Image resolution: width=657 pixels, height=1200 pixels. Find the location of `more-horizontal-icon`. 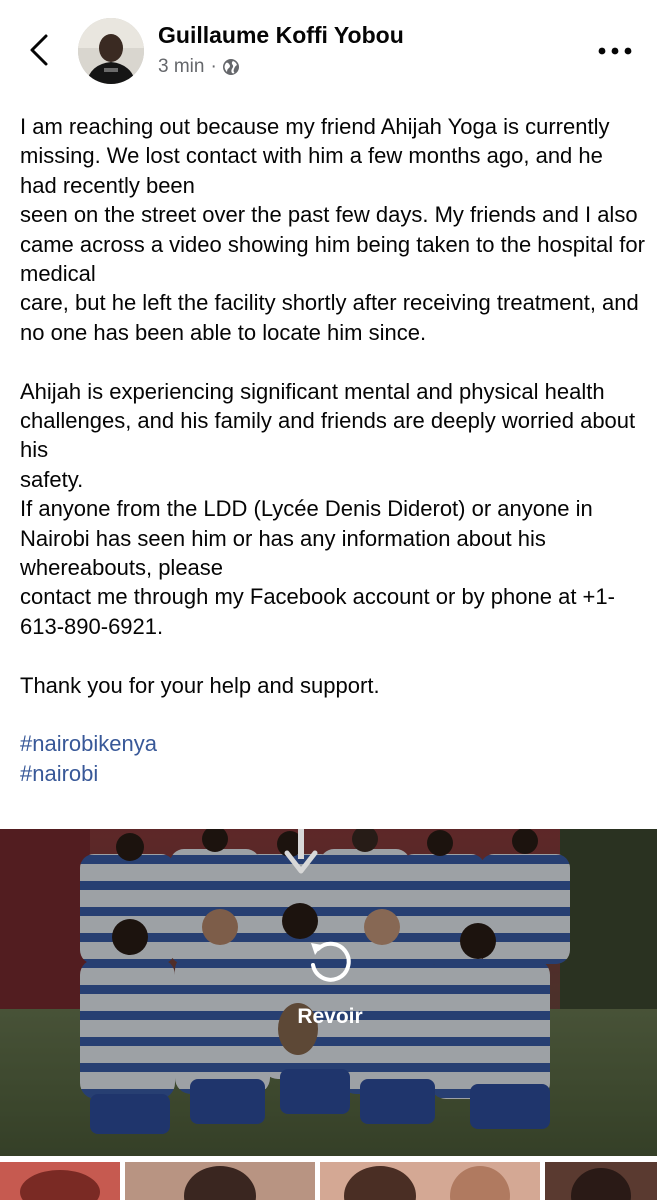

more-horizontal-icon is located at coordinates (615, 51).